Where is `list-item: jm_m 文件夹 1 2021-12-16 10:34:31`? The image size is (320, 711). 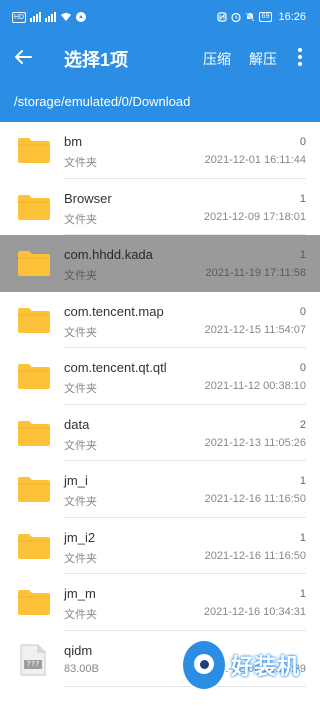 list-item: jm_m 文件夹 1 2021-12-16 10:34:31 is located at coordinates (160, 602).